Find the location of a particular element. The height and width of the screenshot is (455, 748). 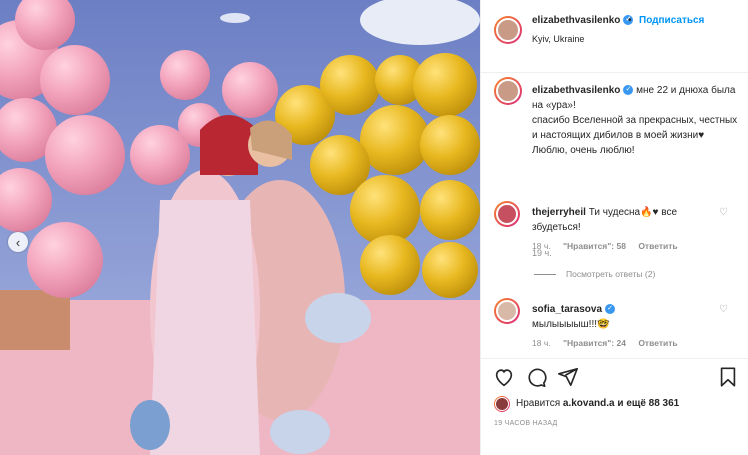

comment-meta: 18 ч. "Нравится": 58 Ответить is located at coordinates (610, 246).